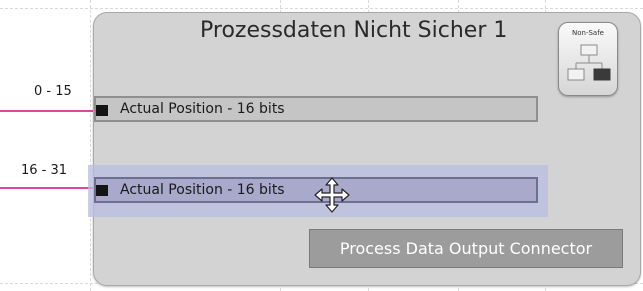 Image resolution: width=643 pixels, height=291 pixels. What do you see at coordinates (316, 109) in the screenshot?
I see `process-data-row-1: Actual Position - 16 bits` at bounding box center [316, 109].